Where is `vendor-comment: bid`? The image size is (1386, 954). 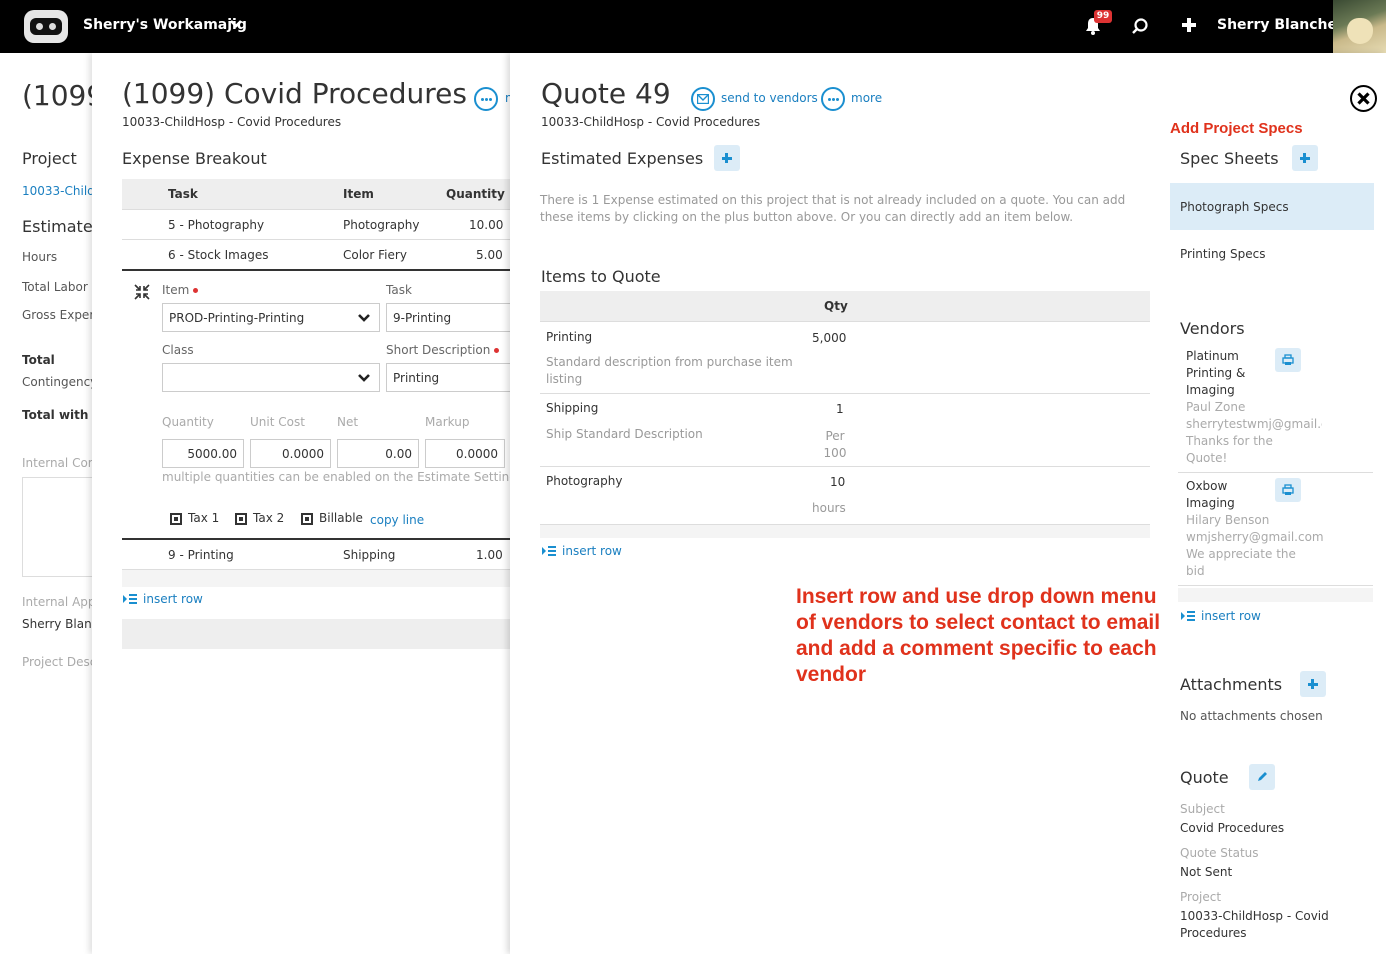 vendor-comment: bid is located at coordinates (1195, 571).